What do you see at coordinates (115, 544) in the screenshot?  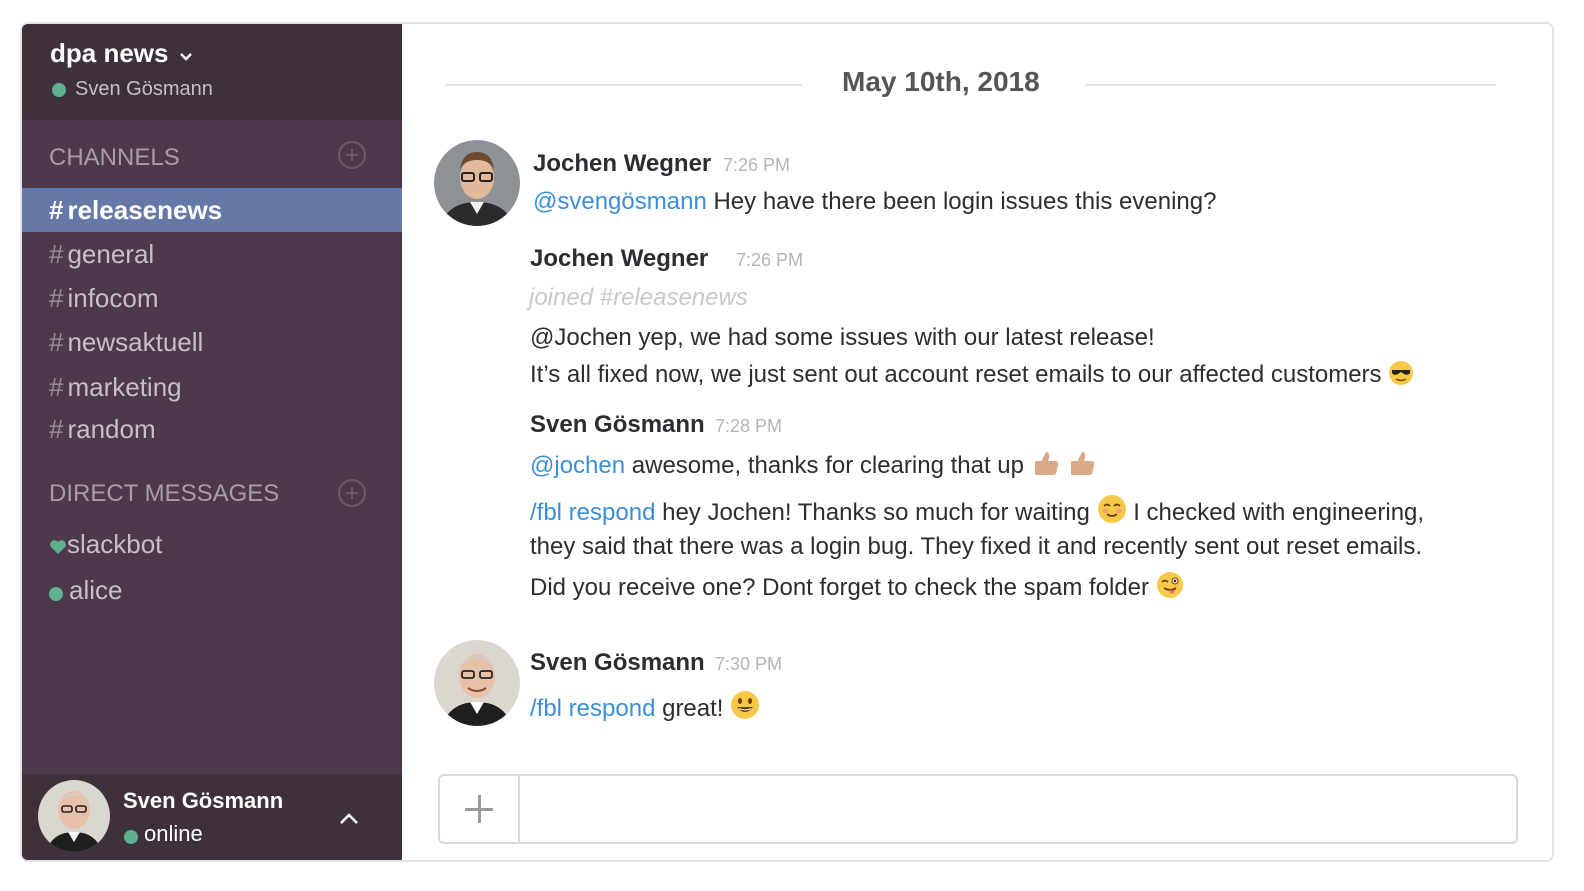 I see `dm-label: slackbot` at bounding box center [115, 544].